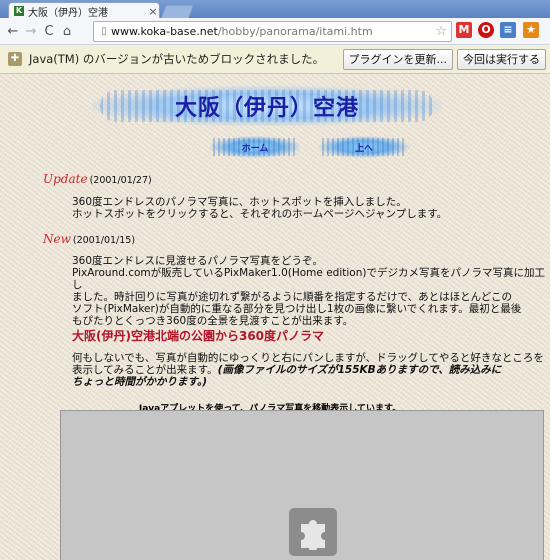 This screenshot has height=560, width=550. I want to click on extension-icon: ★, so click(531, 30).